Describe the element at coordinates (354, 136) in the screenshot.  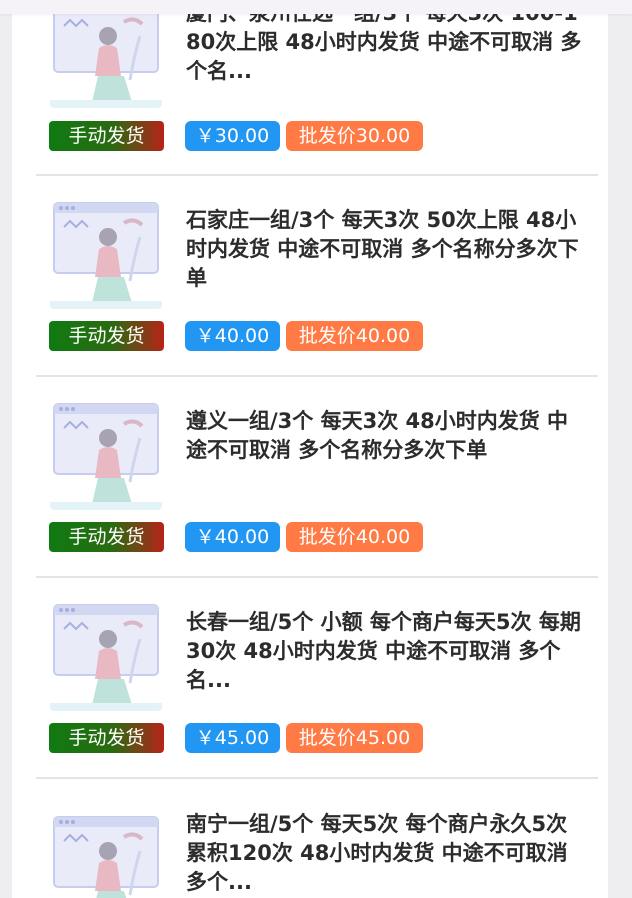
I see `wholesale-price-badge: 批发价30.00` at that location.